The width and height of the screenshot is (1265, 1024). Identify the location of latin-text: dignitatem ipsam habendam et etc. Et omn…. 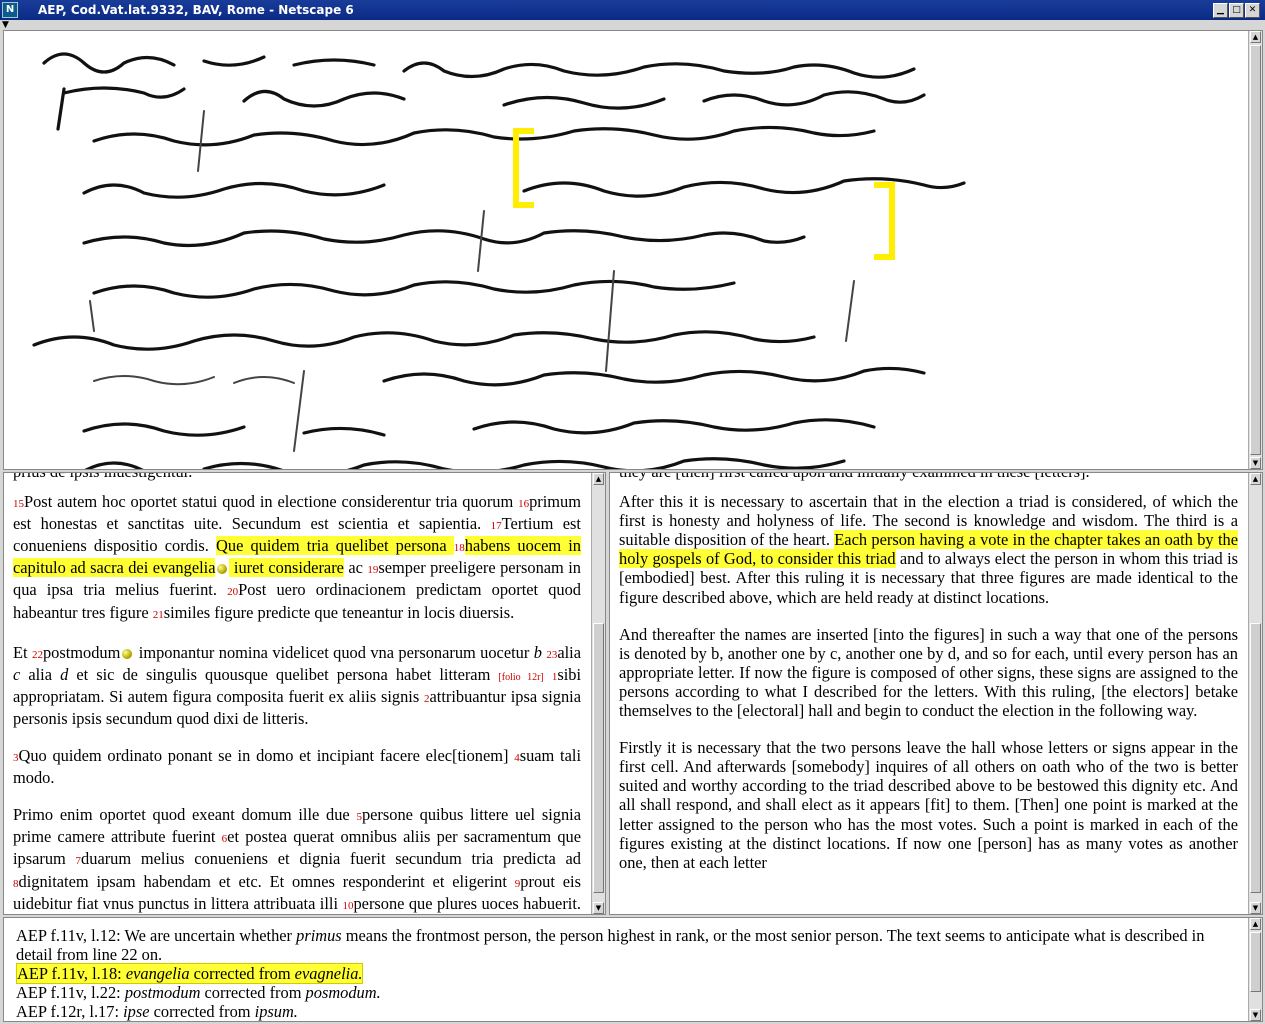
(266, 881).